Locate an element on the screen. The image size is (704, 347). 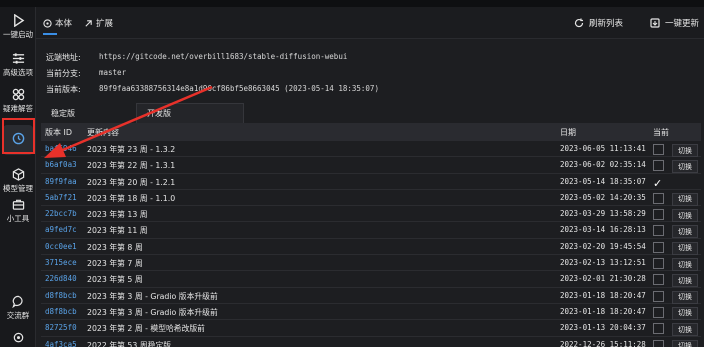
tab-extensions: 扩展 is located at coordinates (98, 23).